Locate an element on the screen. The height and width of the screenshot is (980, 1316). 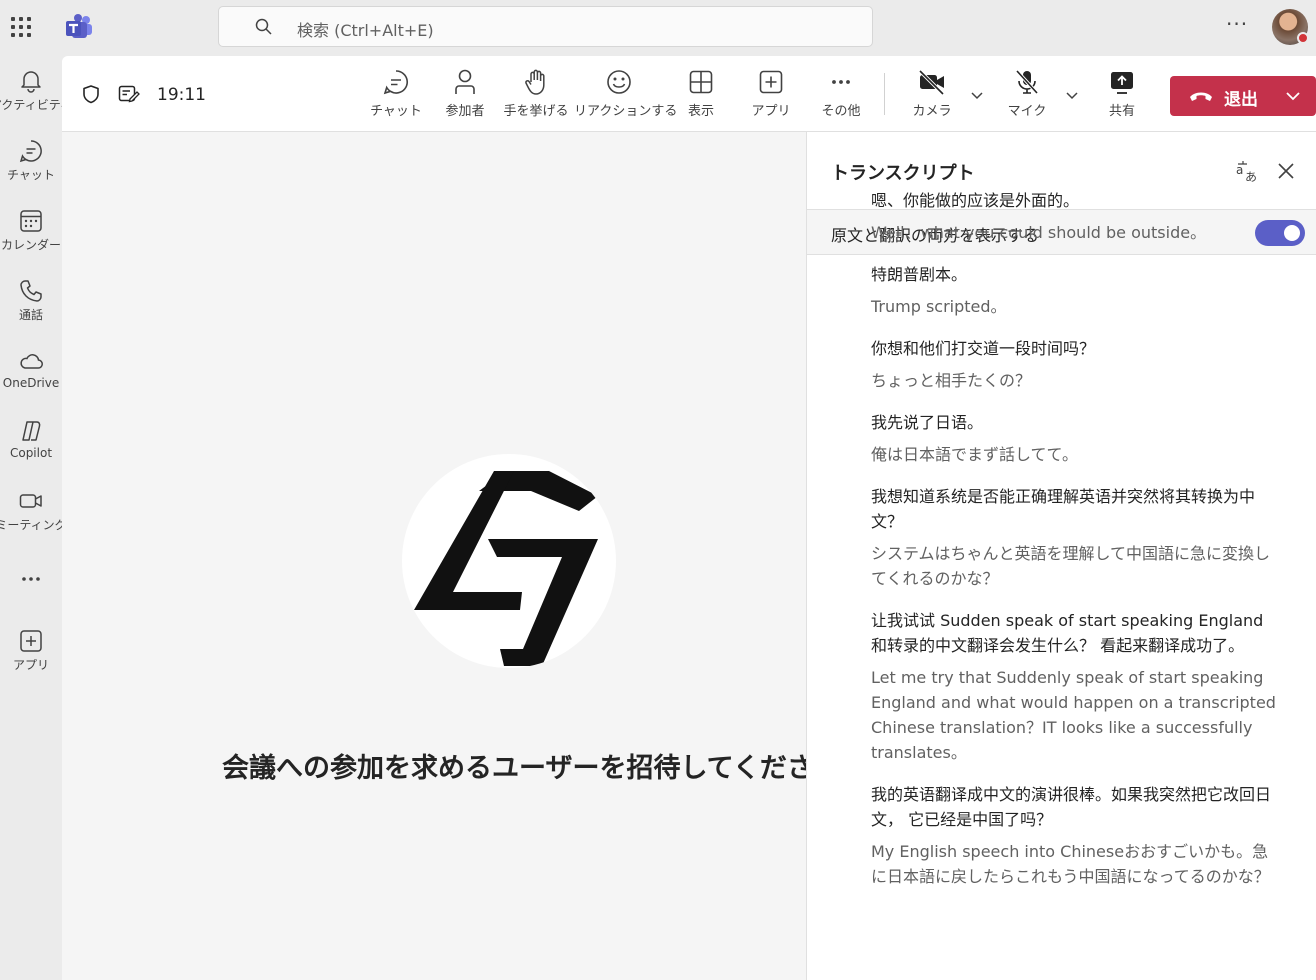
share-screen-icon is located at coordinates (1122, 83).